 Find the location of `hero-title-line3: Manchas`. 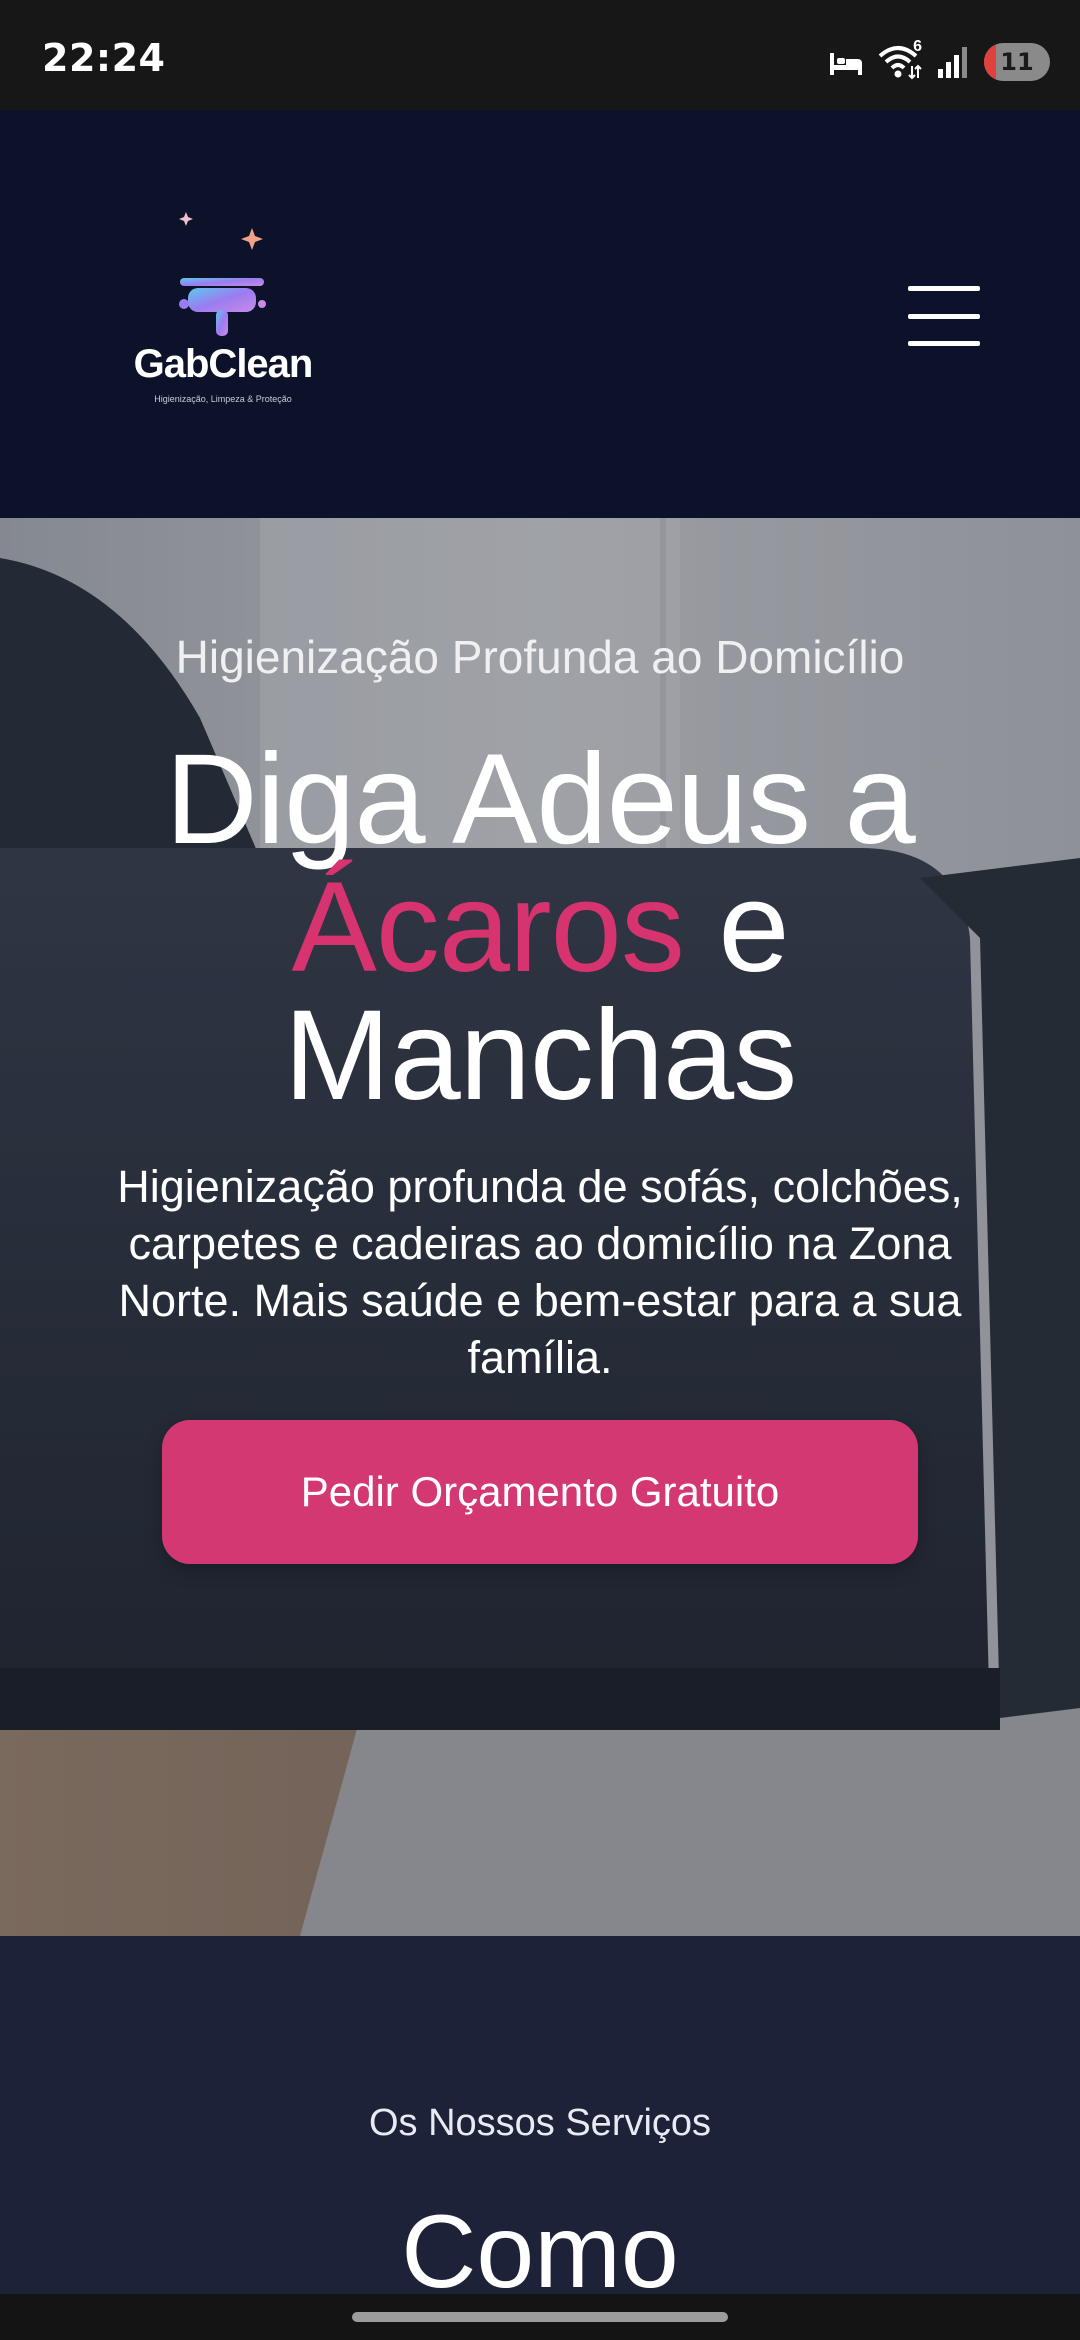

hero-title-line3: Manchas is located at coordinates (540, 1055).